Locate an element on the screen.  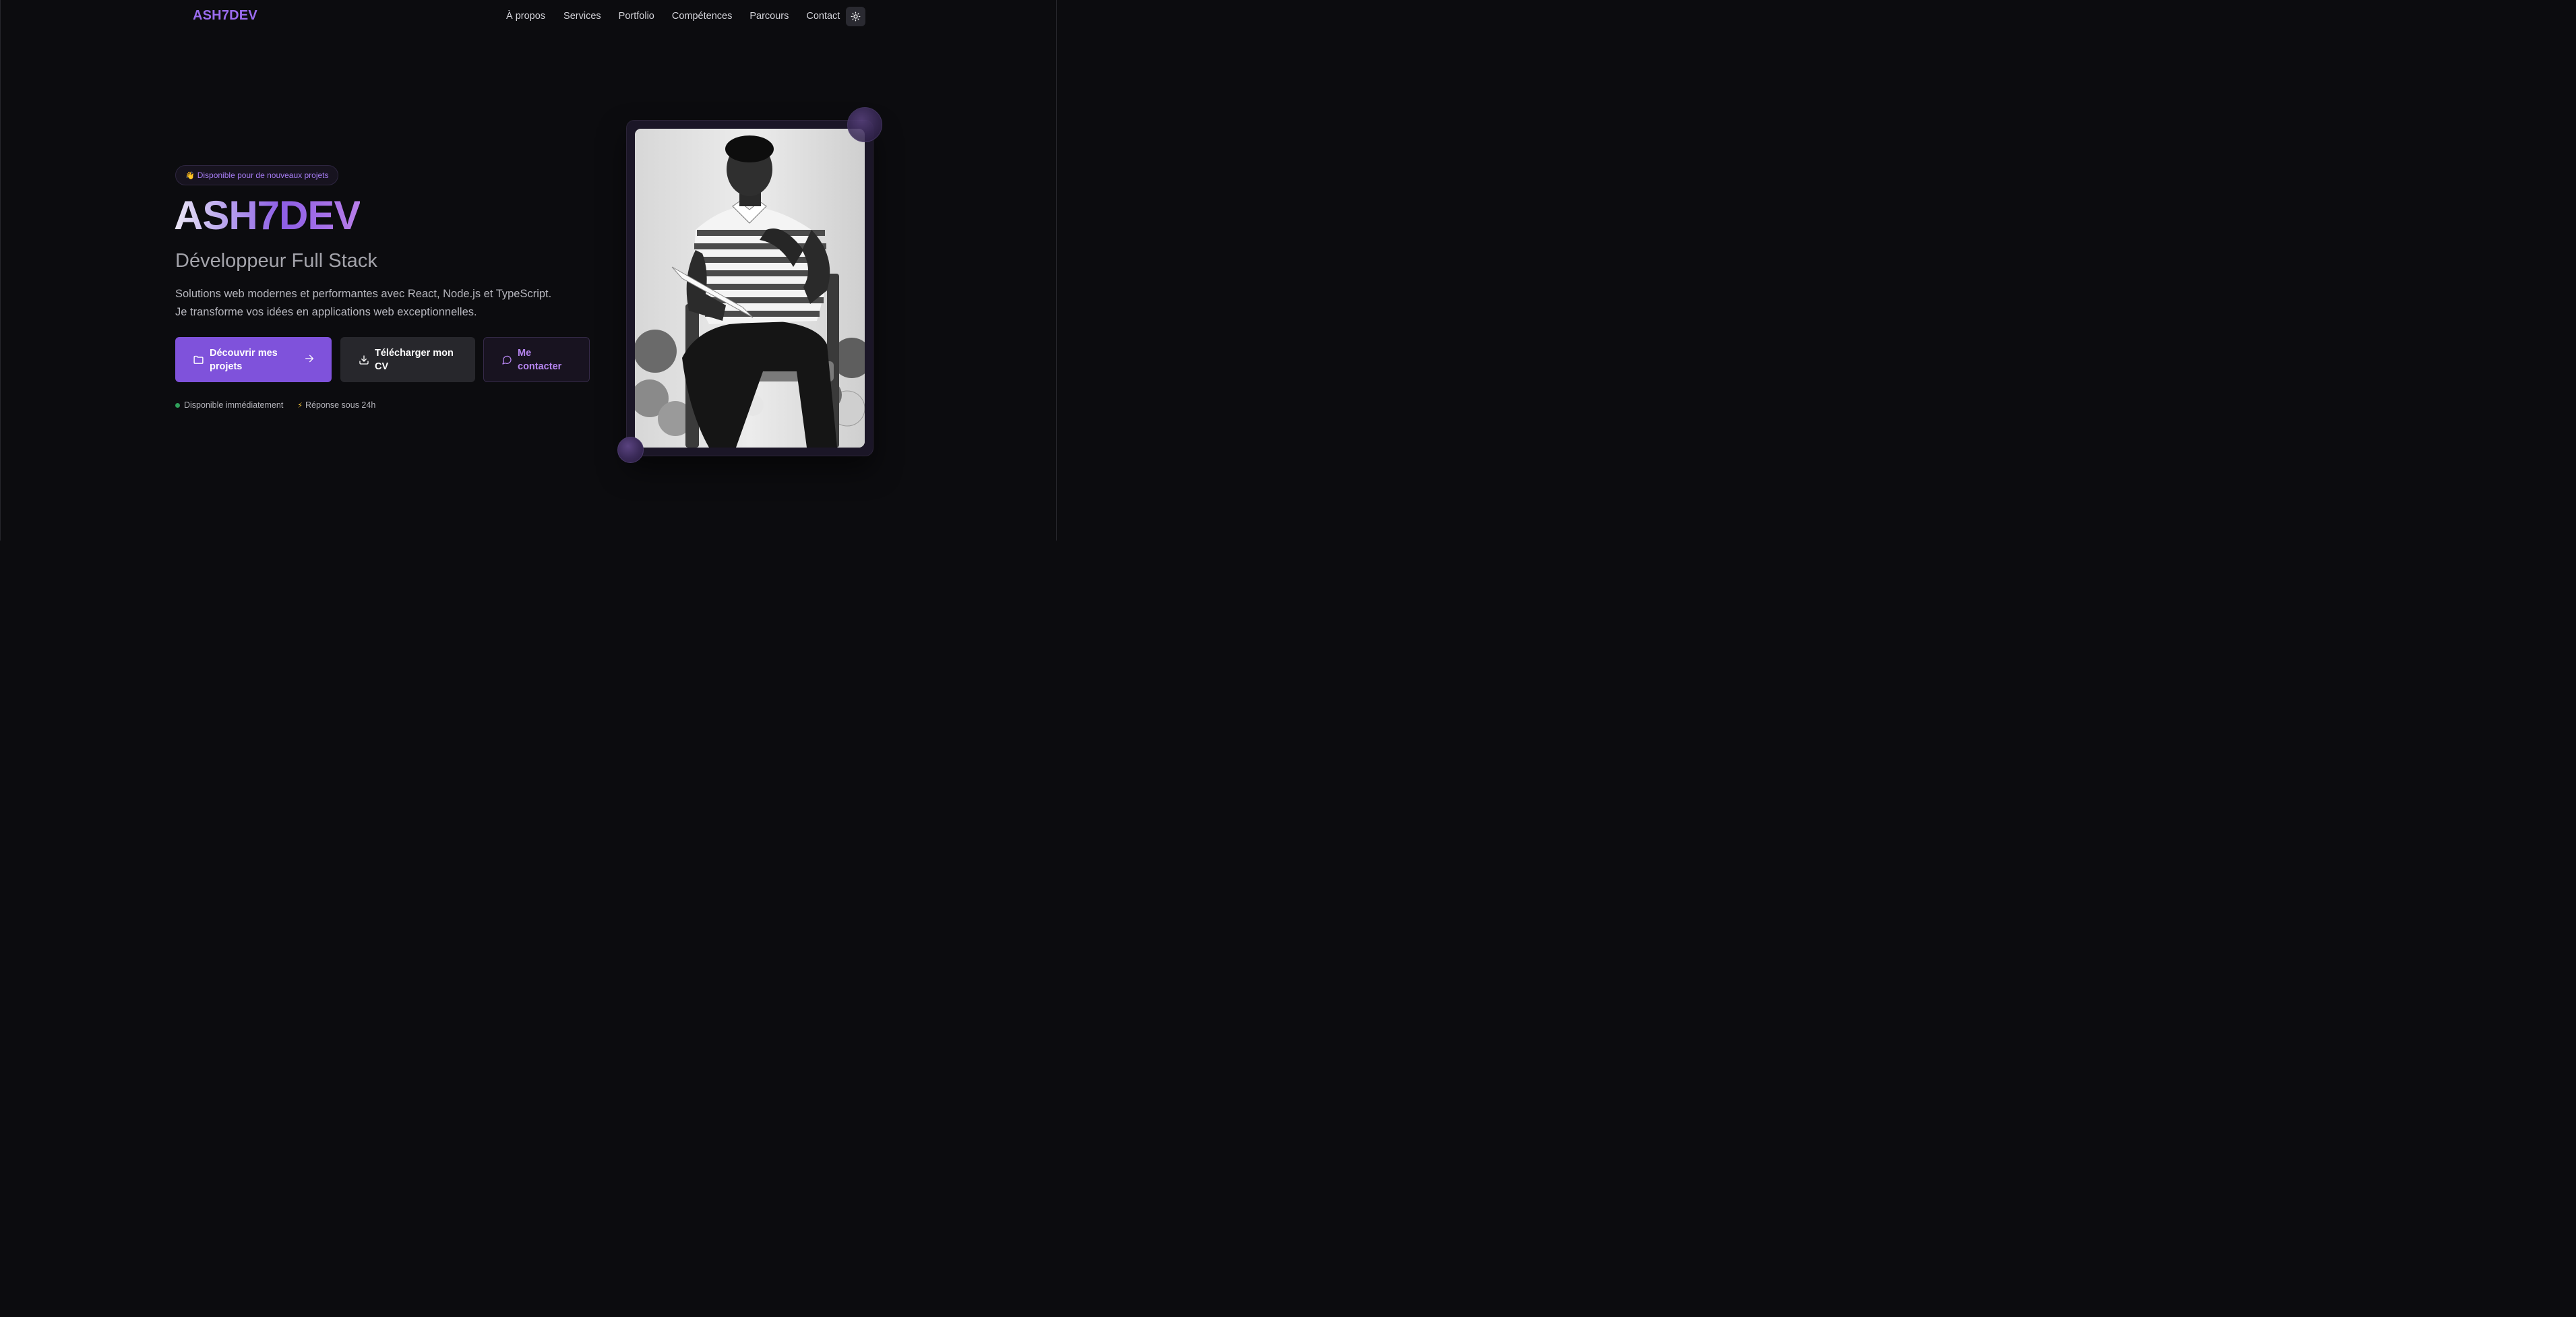
download-icon is located at coordinates (364, 360).